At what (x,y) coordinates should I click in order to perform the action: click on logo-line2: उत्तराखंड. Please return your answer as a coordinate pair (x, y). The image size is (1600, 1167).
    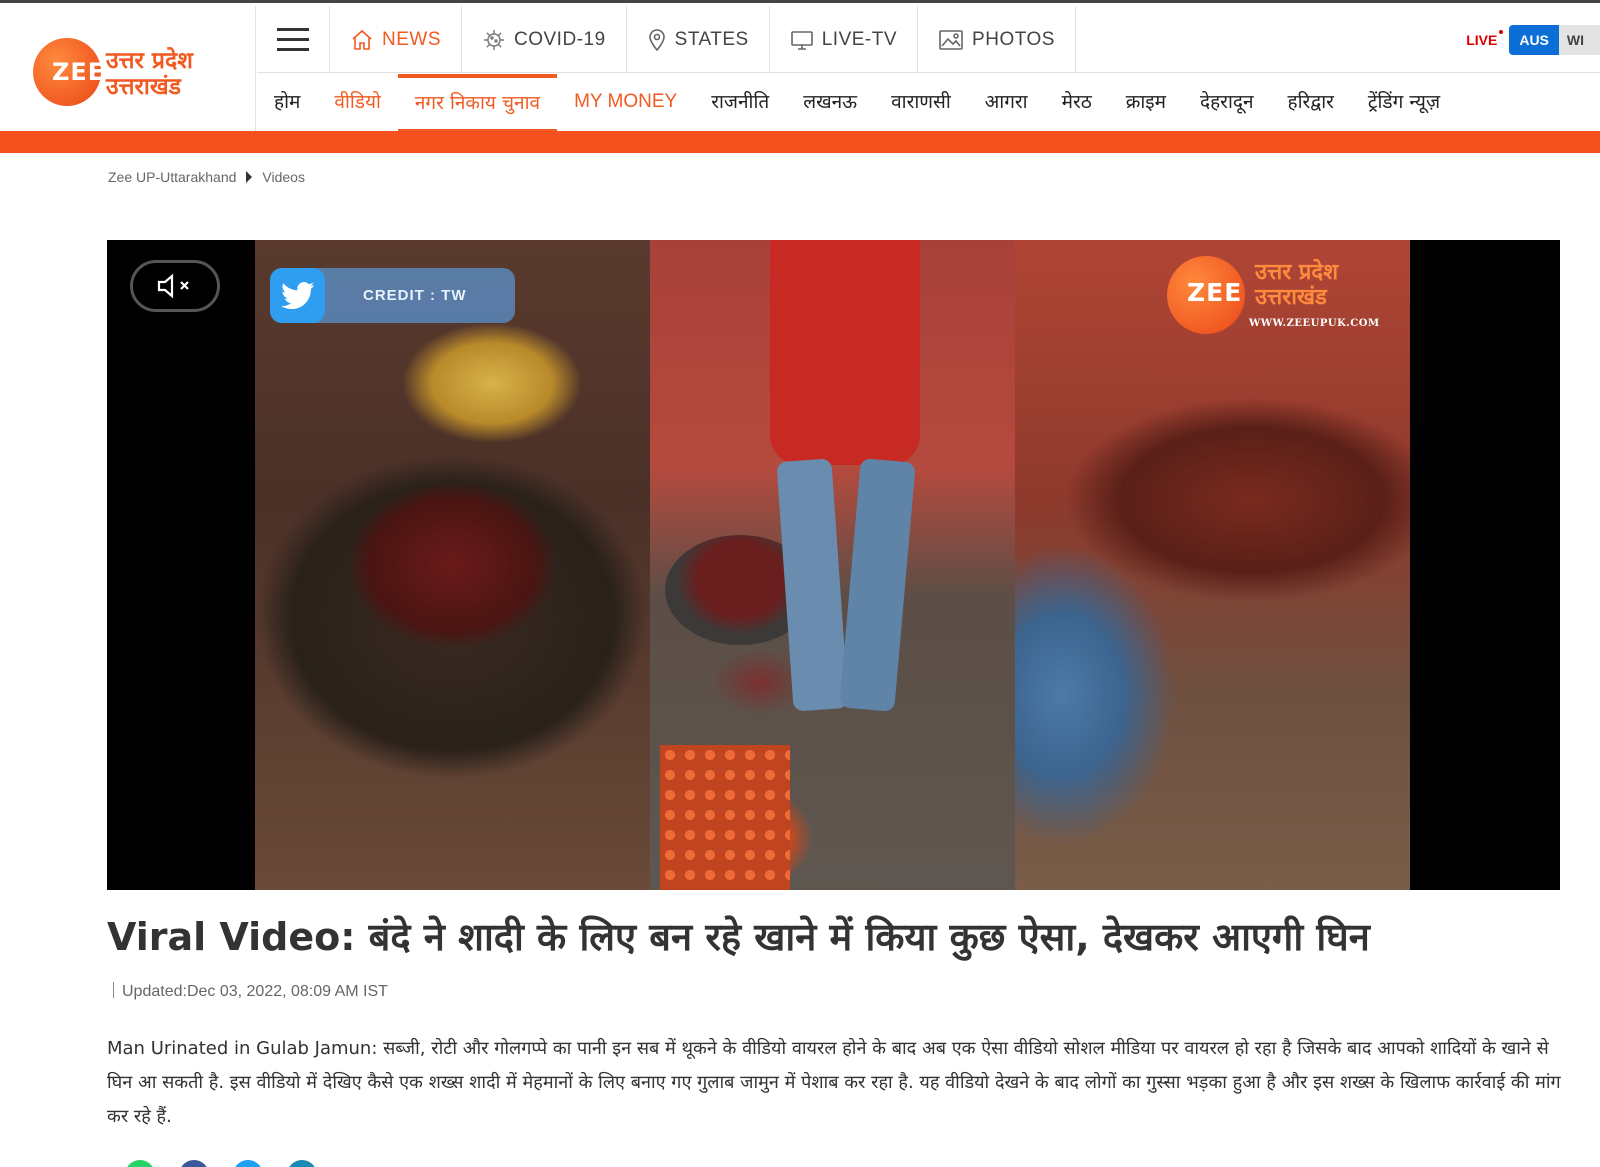
    Looking at the image, I should click on (143, 87).